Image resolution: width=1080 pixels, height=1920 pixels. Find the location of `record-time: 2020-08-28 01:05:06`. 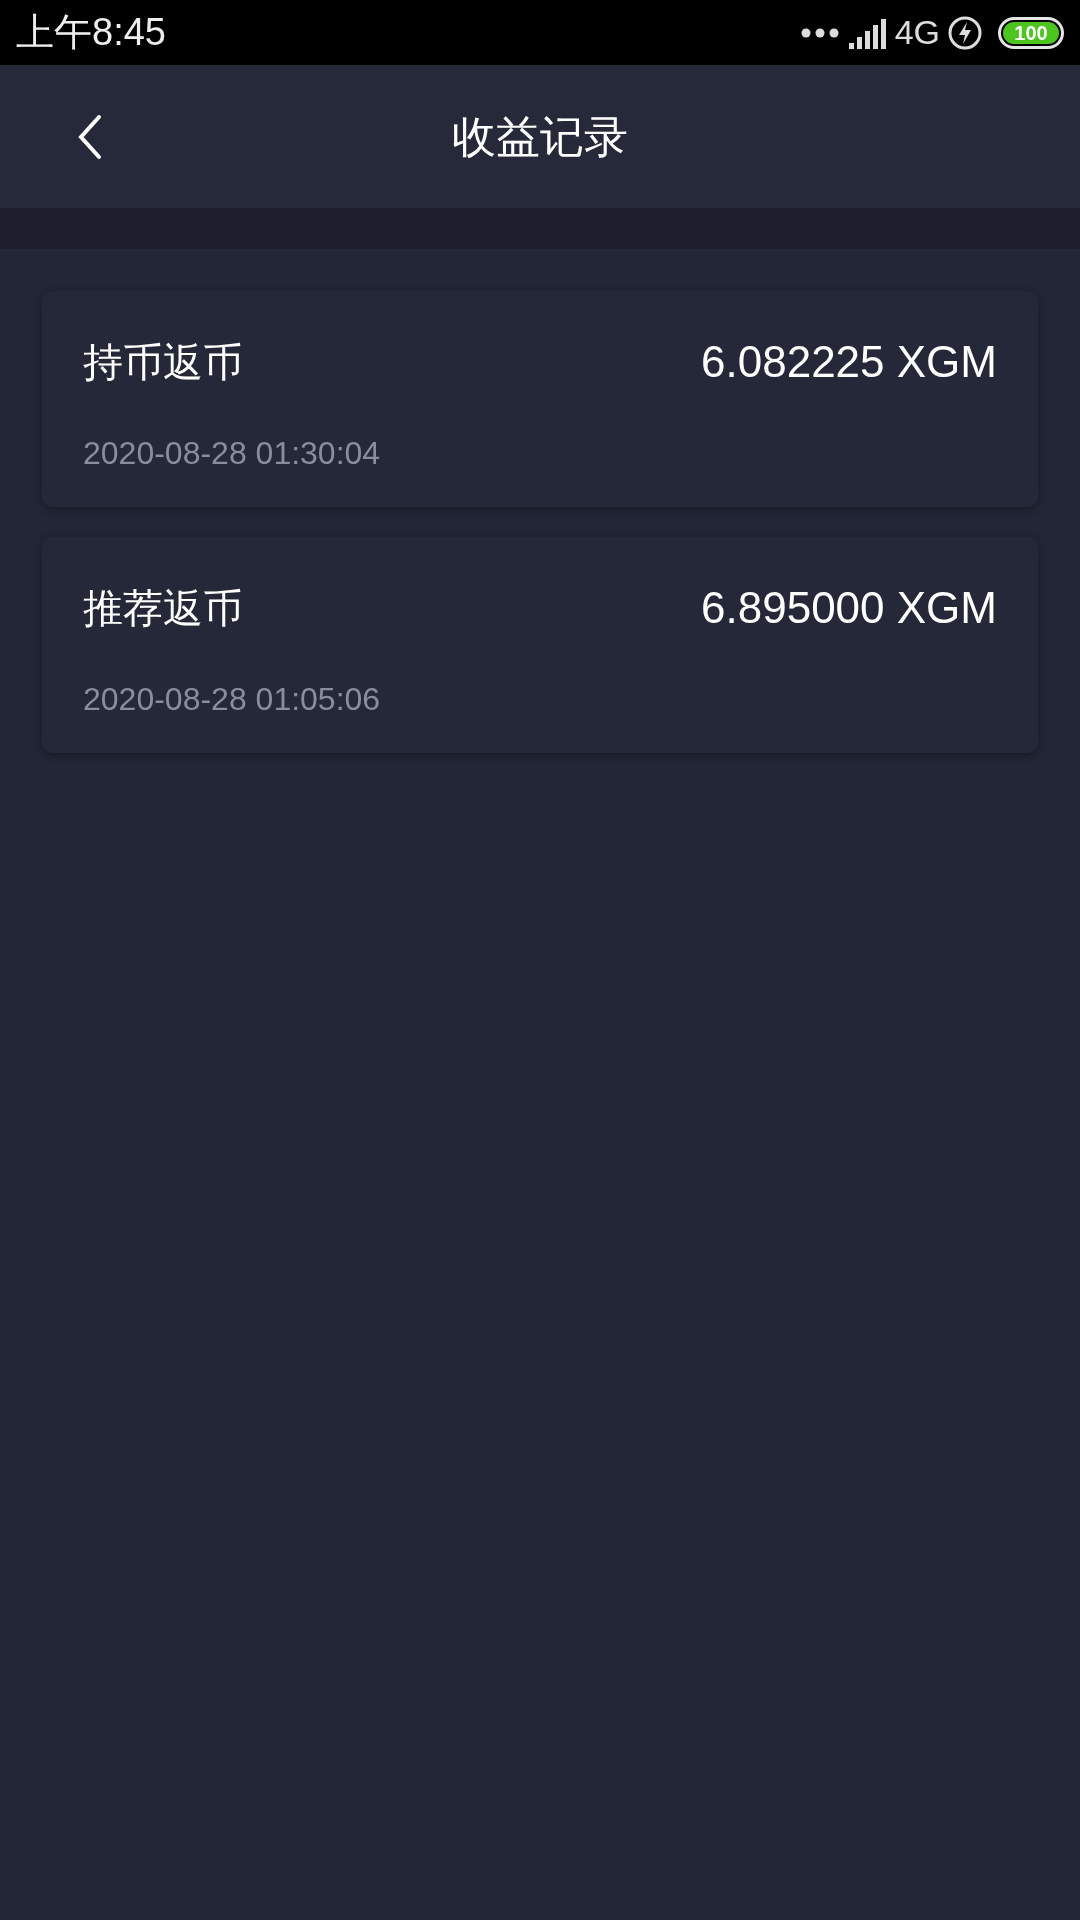

record-time: 2020-08-28 01:05:06 is located at coordinates (232, 699).